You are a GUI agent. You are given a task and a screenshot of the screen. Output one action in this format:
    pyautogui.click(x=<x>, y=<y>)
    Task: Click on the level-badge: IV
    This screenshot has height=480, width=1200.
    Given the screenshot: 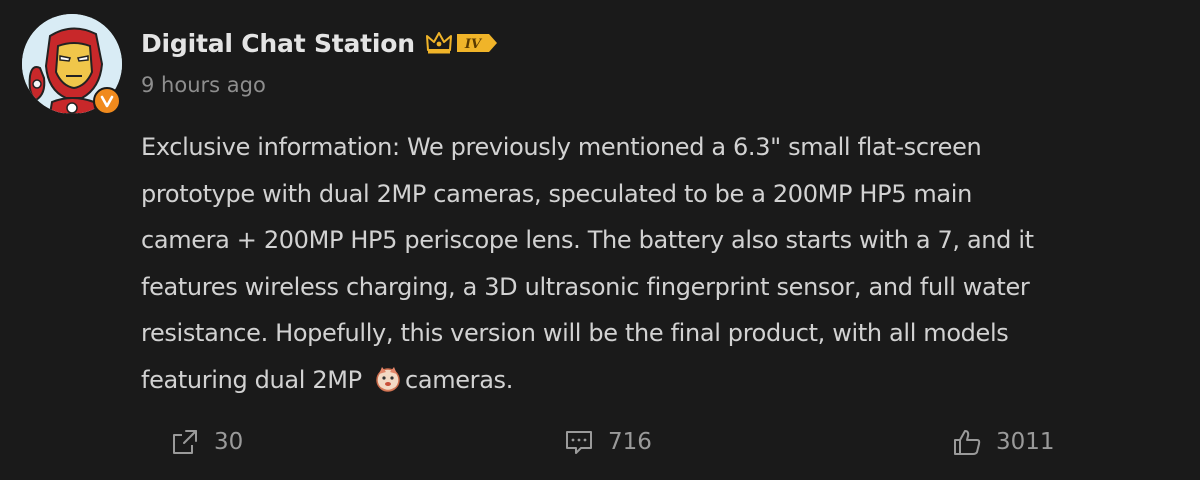 What is the action you would take?
    pyautogui.click(x=477, y=43)
    